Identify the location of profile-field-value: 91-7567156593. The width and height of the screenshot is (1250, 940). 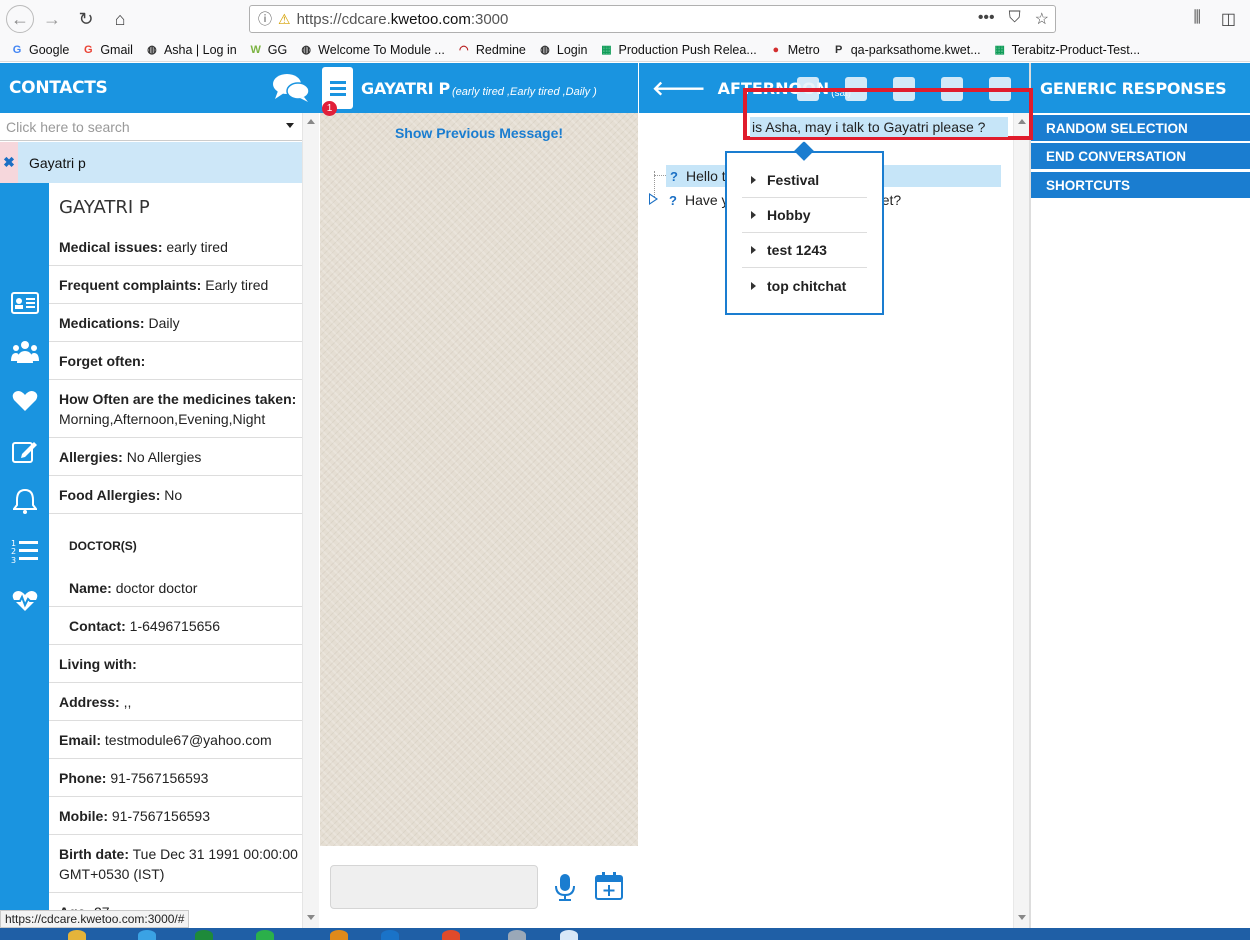
(159, 778).